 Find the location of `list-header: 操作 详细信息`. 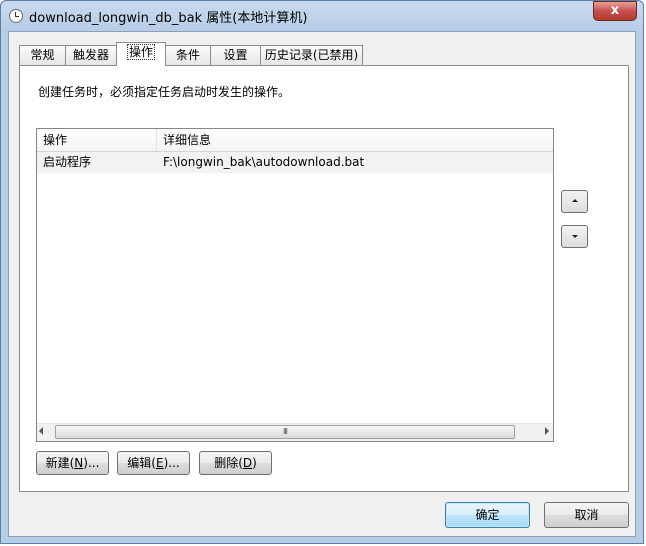

list-header: 操作 详细信息 is located at coordinates (295, 140).